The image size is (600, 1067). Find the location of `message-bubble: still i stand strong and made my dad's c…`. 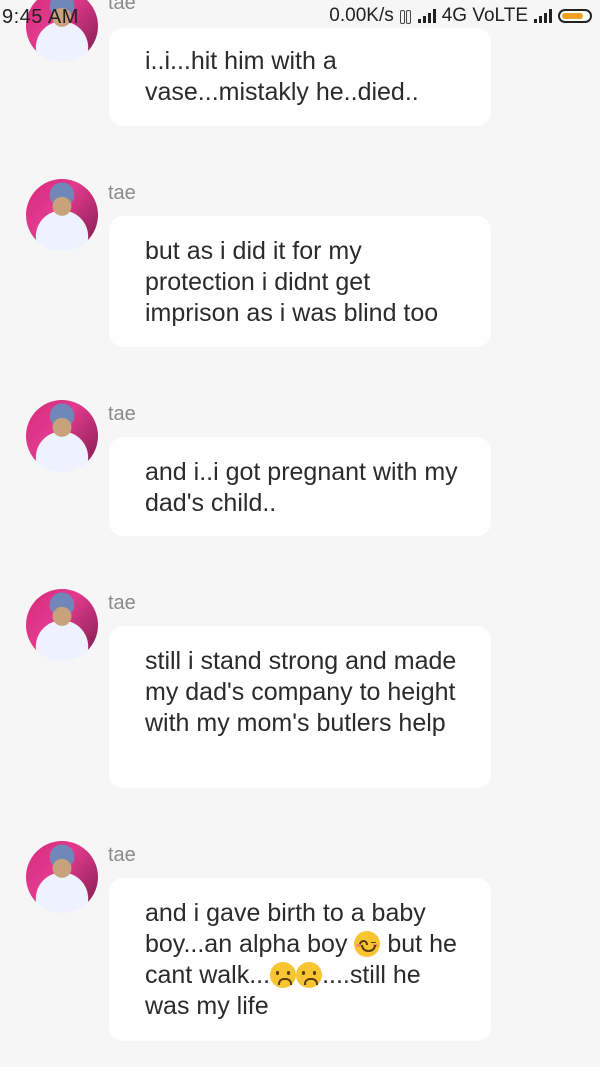

message-bubble: still i stand strong and made my dad's c… is located at coordinates (300, 707).